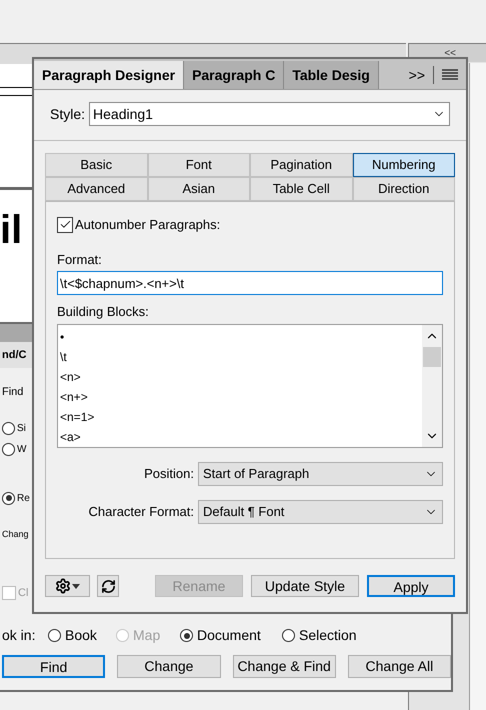 This screenshot has width=486, height=710. What do you see at coordinates (146, 635) in the screenshot?
I see `radio-label: Map` at bounding box center [146, 635].